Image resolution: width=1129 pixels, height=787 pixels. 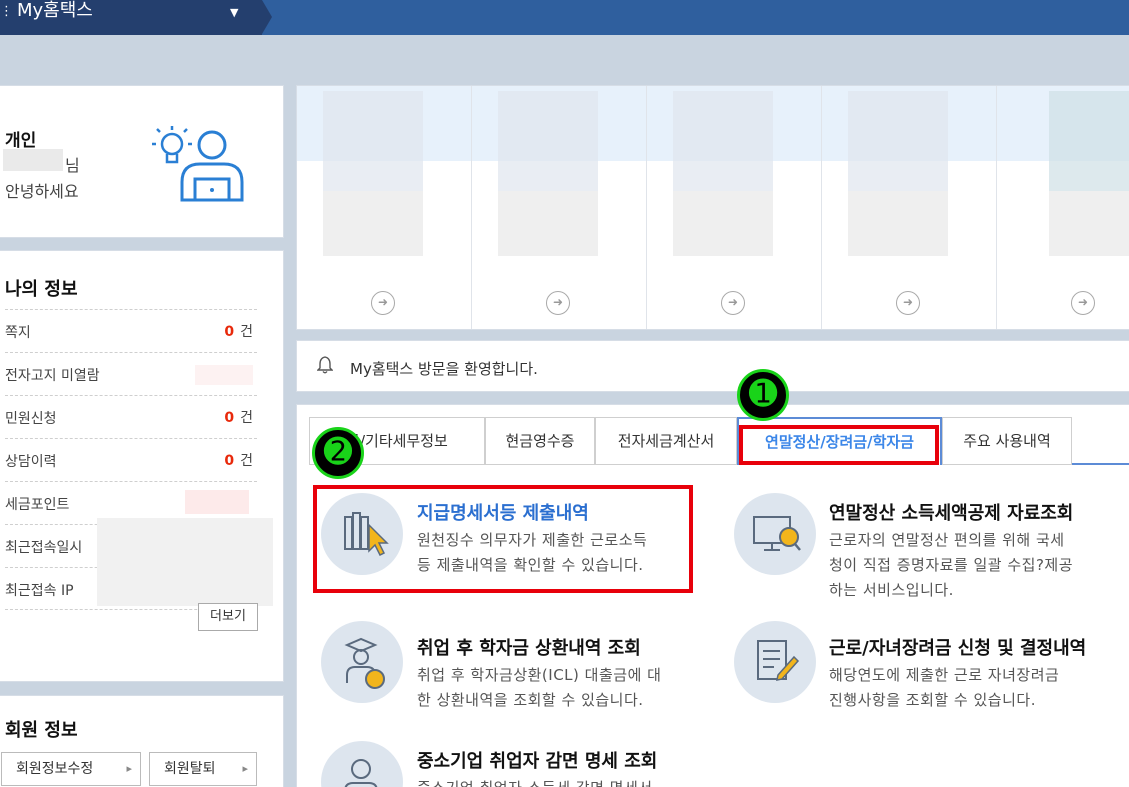 I want to click on masked-user-name, so click(x=33, y=160).